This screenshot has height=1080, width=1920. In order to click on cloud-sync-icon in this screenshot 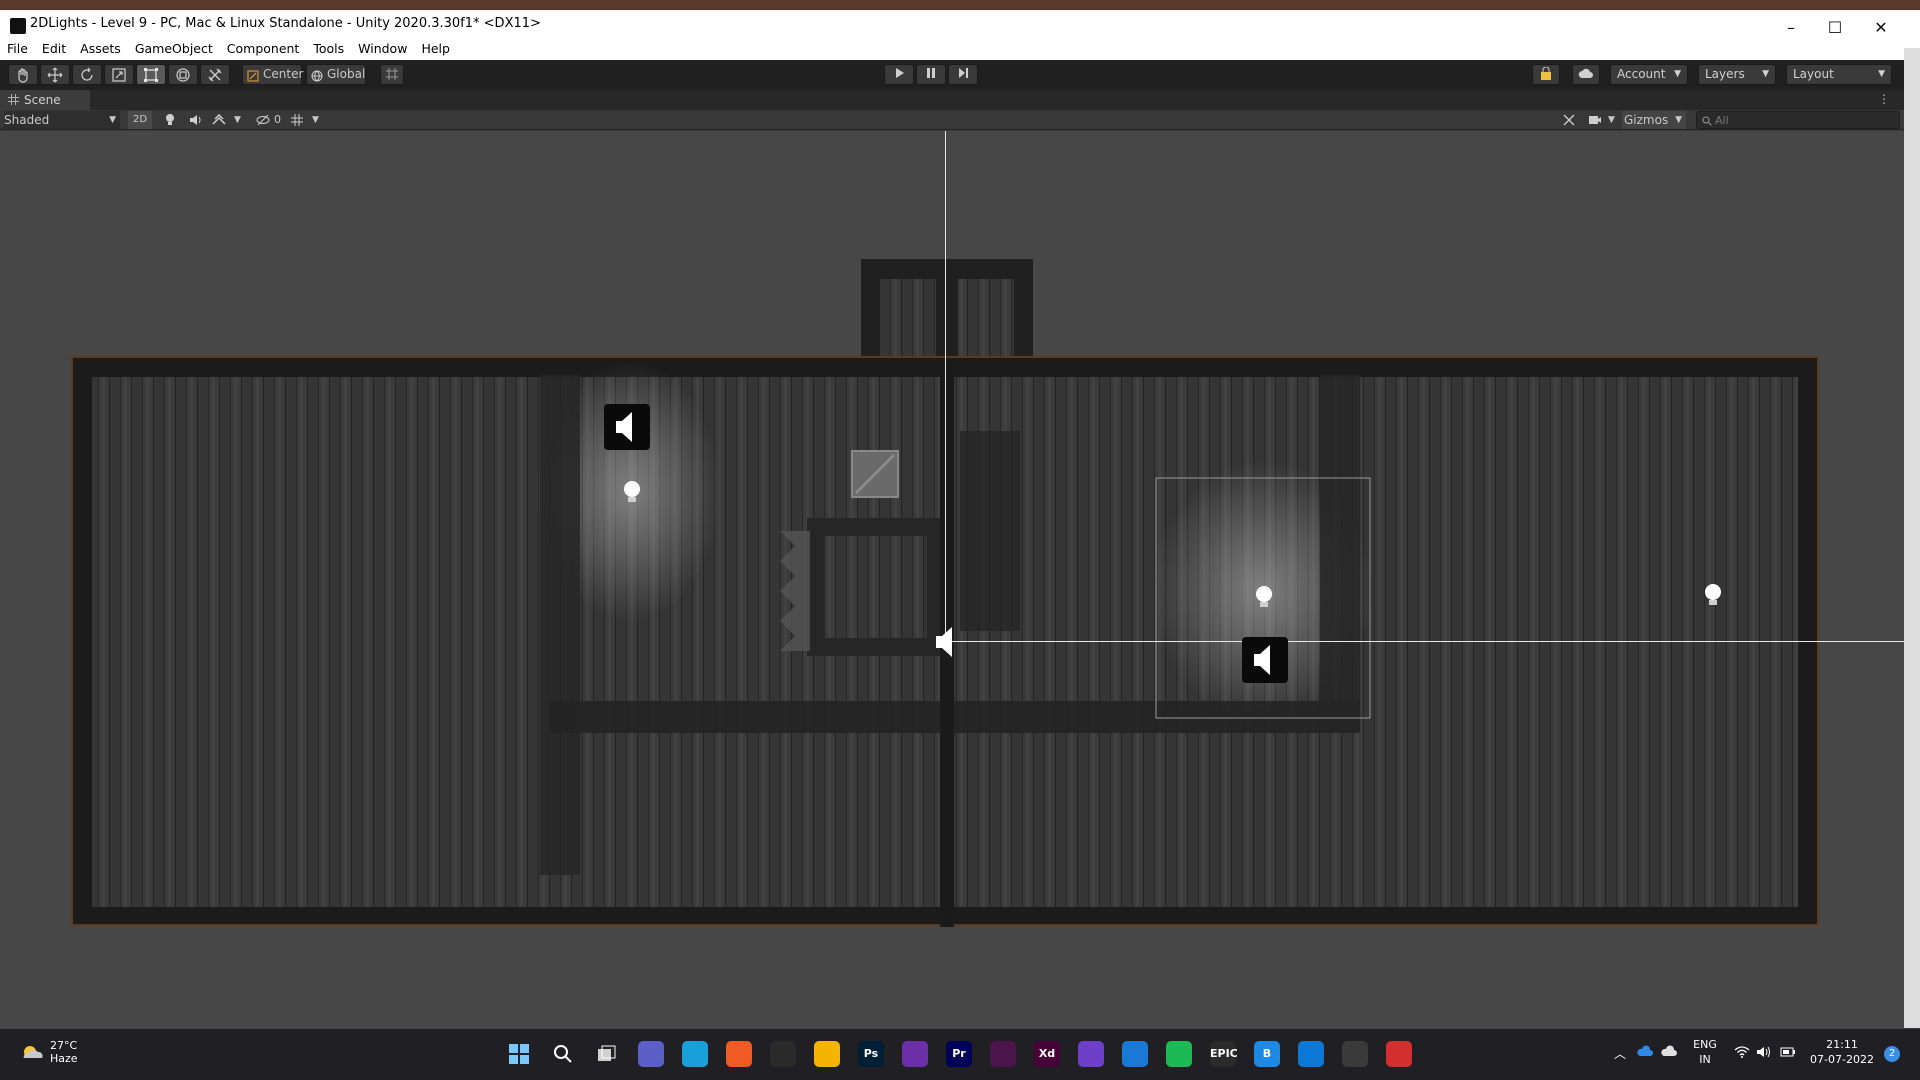, I will do `click(1669, 1053)`.